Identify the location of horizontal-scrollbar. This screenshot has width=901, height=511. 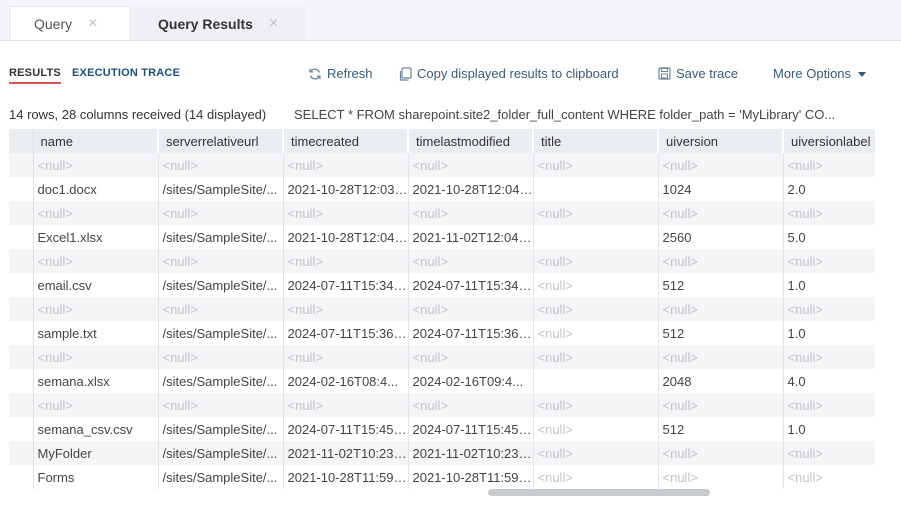
(599, 492).